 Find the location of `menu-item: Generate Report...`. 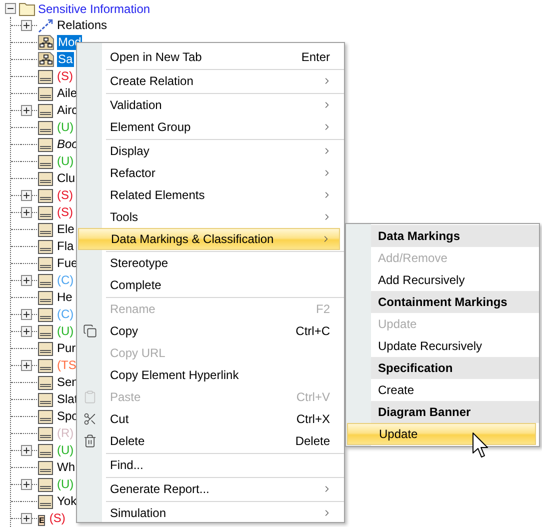

menu-item: Generate Report... is located at coordinates (209, 489).